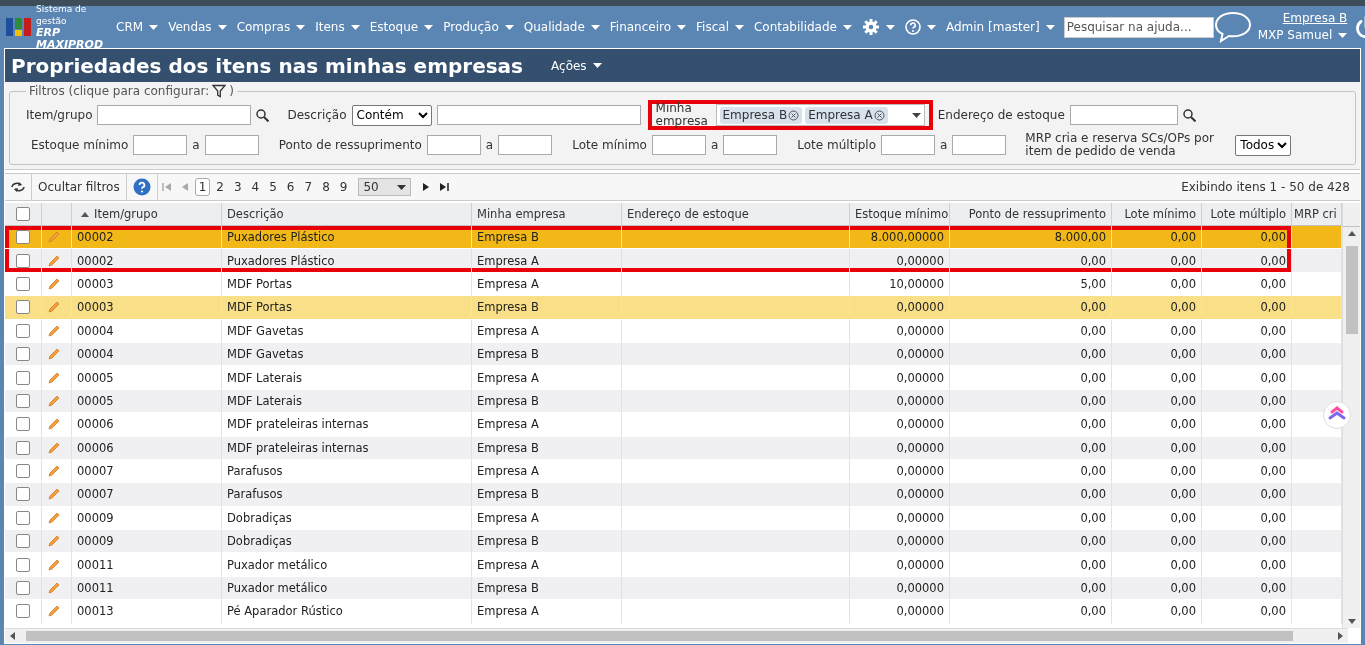  What do you see at coordinates (576, 65) in the screenshot?
I see `actions-menu: Ações` at bounding box center [576, 65].